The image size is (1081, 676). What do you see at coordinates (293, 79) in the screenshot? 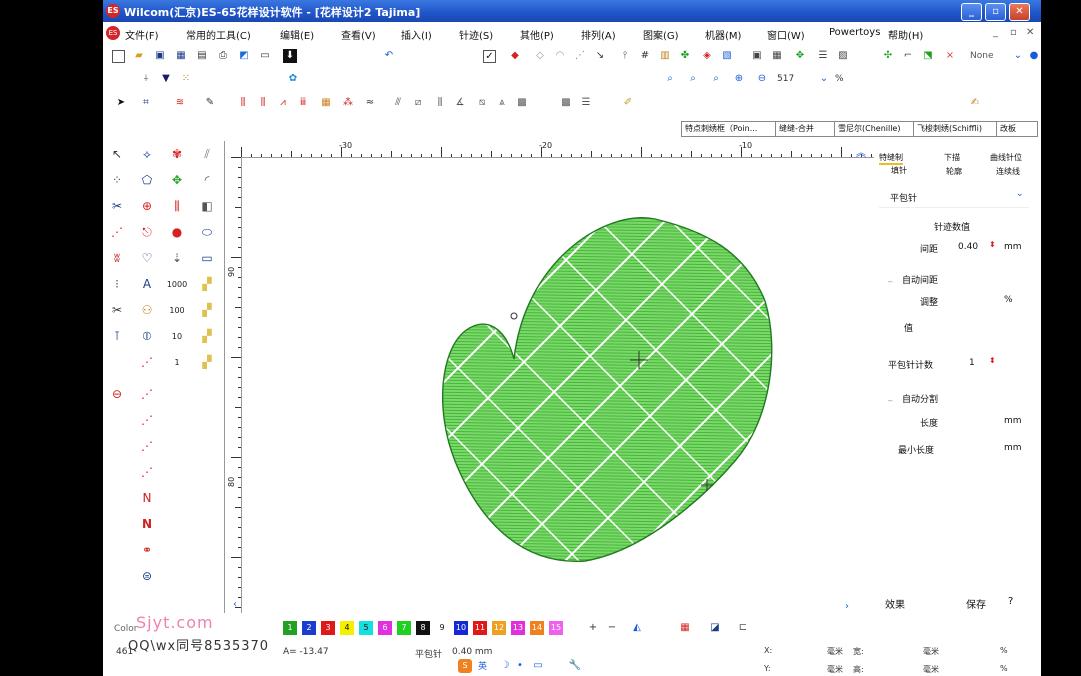
I see `cloud-icon: ✿` at bounding box center [293, 79].